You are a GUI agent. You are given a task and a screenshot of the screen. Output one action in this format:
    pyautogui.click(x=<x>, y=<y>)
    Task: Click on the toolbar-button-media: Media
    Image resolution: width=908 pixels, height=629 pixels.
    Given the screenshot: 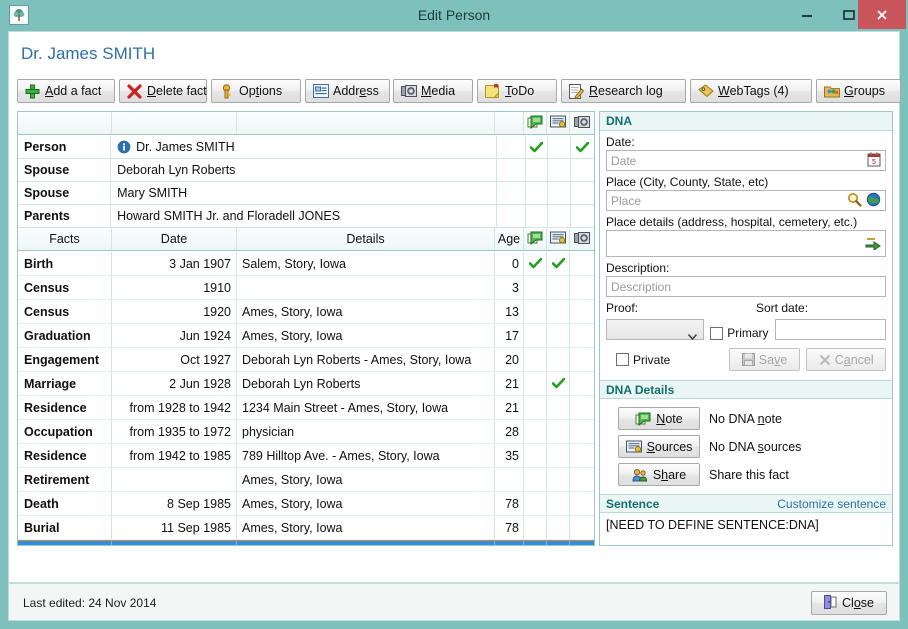 What is the action you would take?
    pyautogui.click(x=433, y=91)
    